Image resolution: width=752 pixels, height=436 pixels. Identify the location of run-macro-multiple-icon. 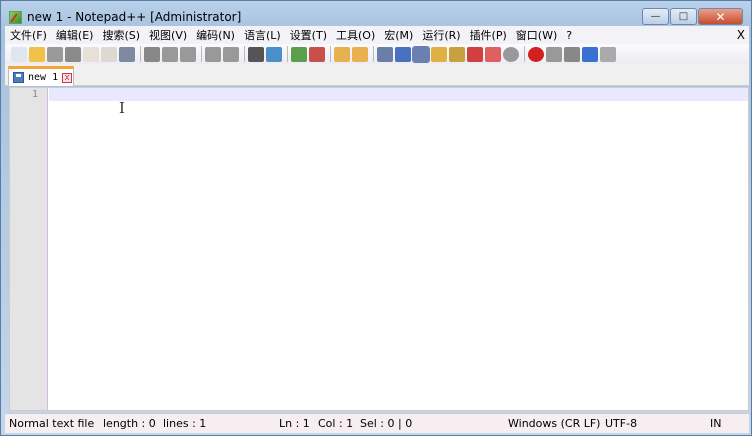
(590, 54).